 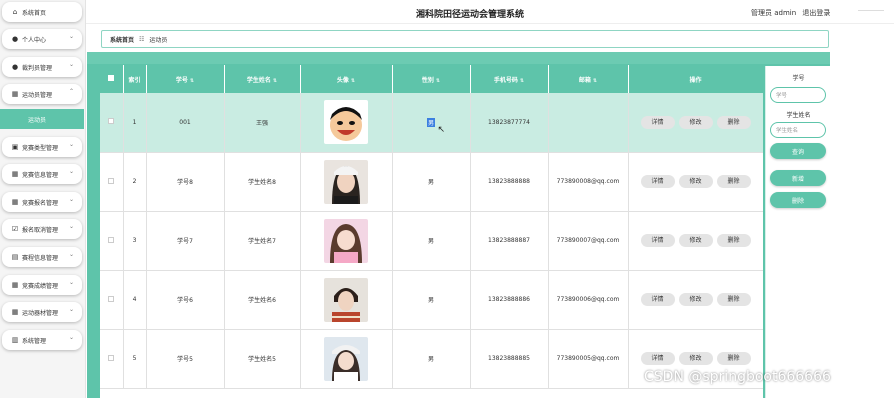 What do you see at coordinates (509, 79) in the screenshot?
I see `col-phone: 手机号码 ⇅` at bounding box center [509, 79].